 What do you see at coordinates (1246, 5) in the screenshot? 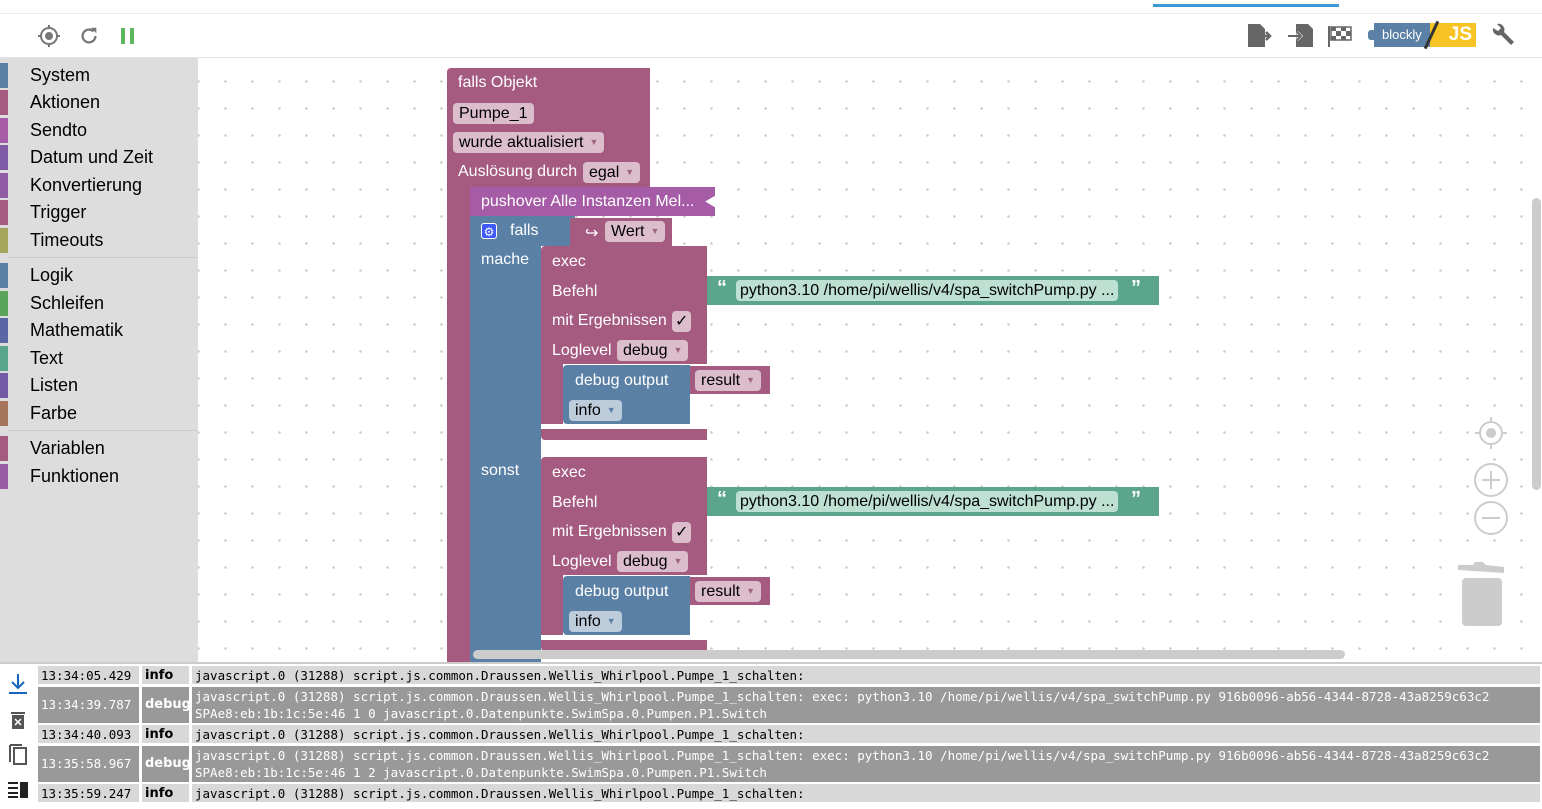
I see `active-tab-indicator` at bounding box center [1246, 5].